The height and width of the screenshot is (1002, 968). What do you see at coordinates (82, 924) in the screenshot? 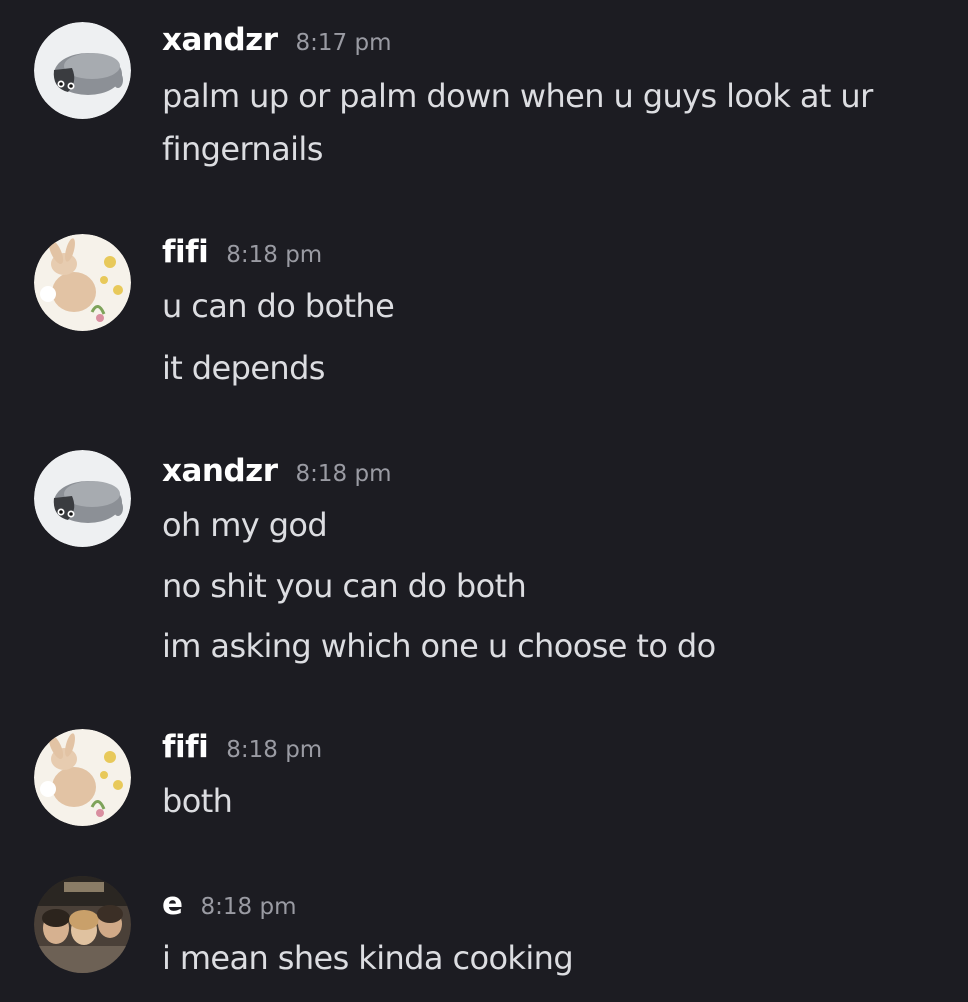
I see `group-photo-avatar-icon` at bounding box center [82, 924].